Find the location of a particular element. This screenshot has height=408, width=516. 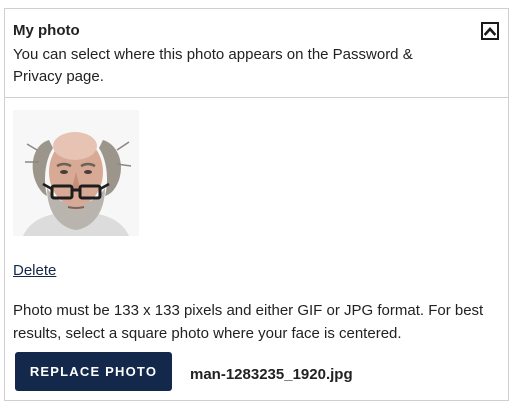

profile-photo-image is located at coordinates (76, 173).